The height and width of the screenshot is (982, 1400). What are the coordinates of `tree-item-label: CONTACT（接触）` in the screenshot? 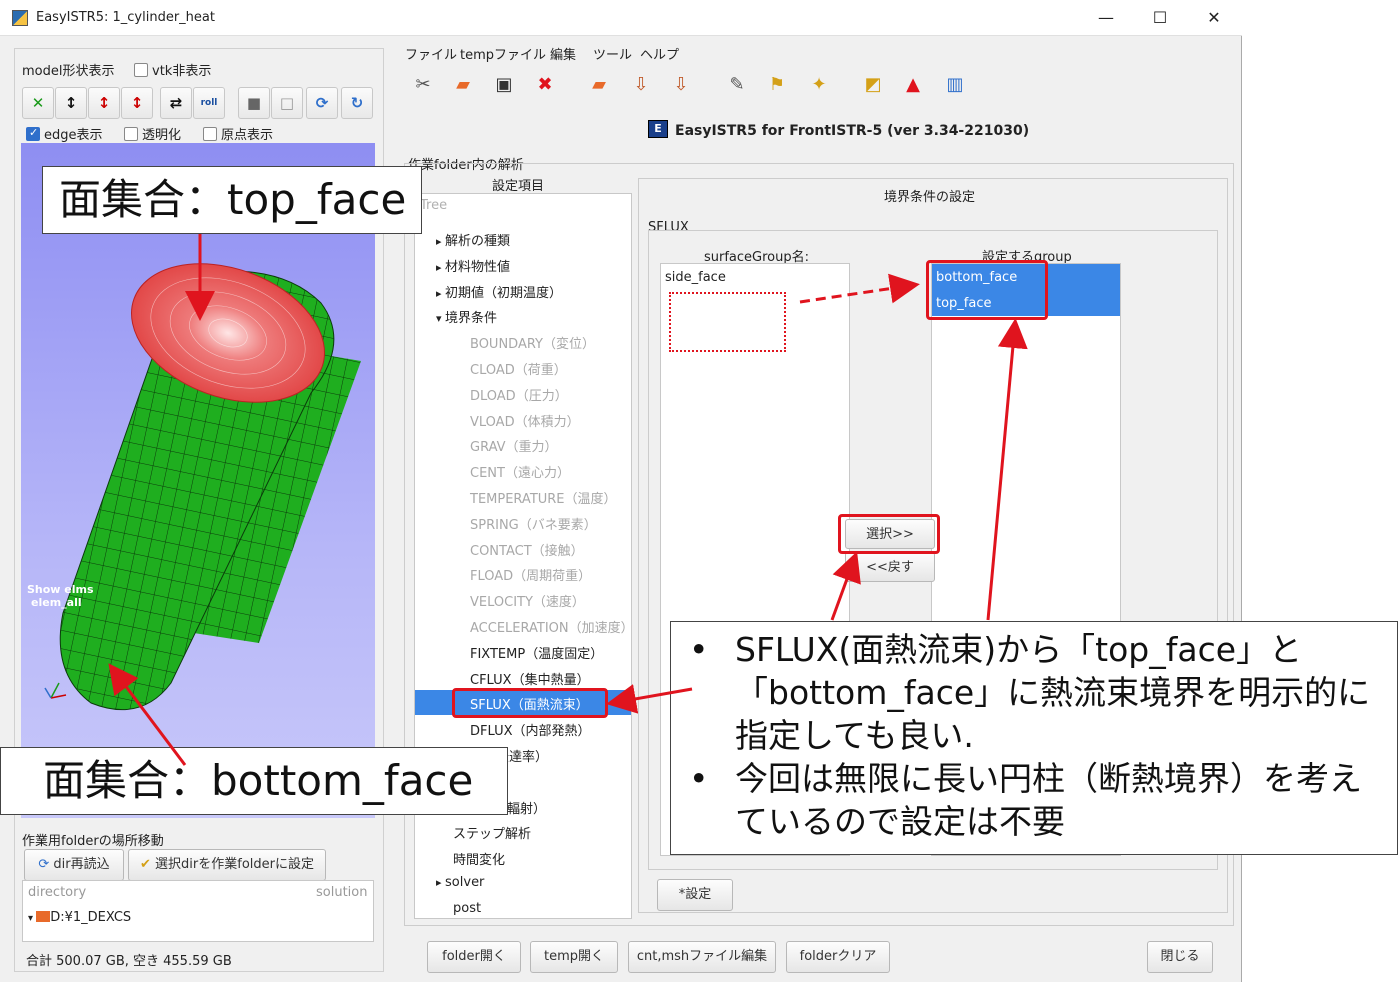 It's located at (527, 551).